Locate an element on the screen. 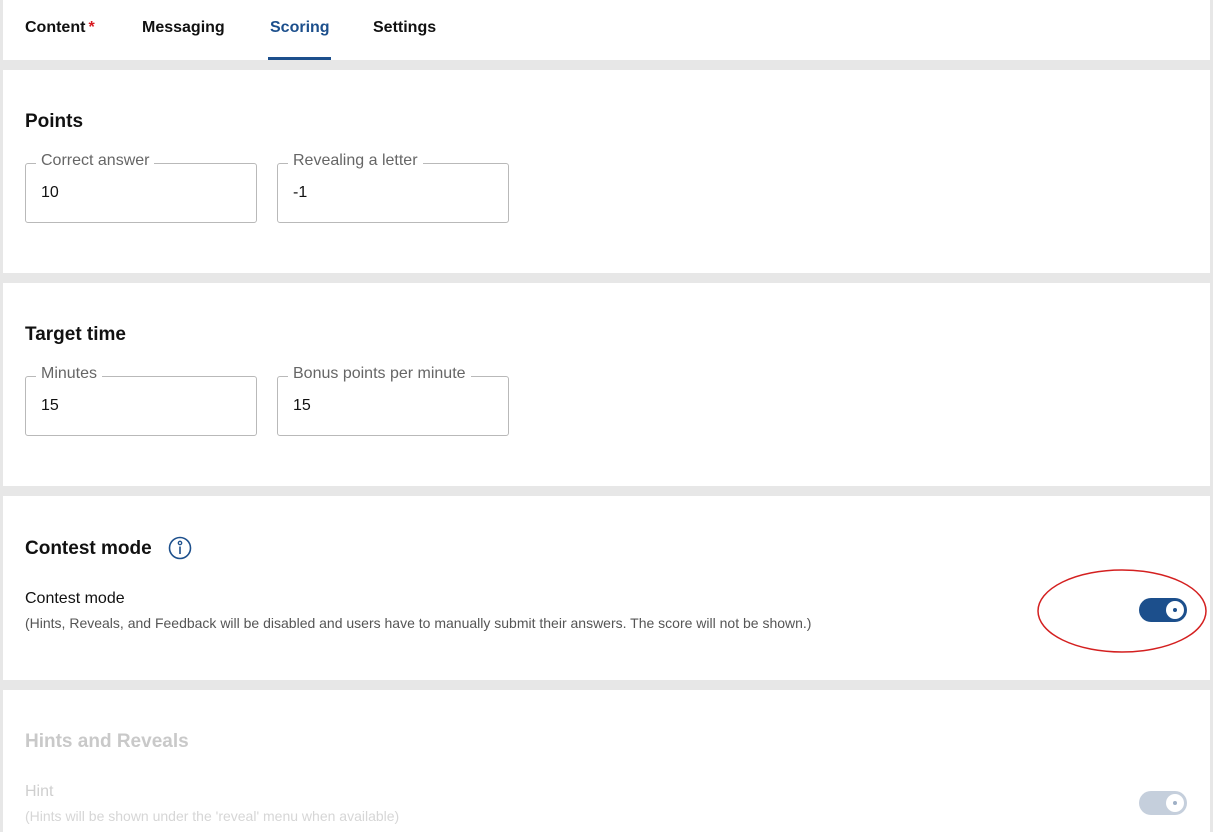 The image size is (1213, 832). revealing-letter-input is located at coordinates (393, 193).